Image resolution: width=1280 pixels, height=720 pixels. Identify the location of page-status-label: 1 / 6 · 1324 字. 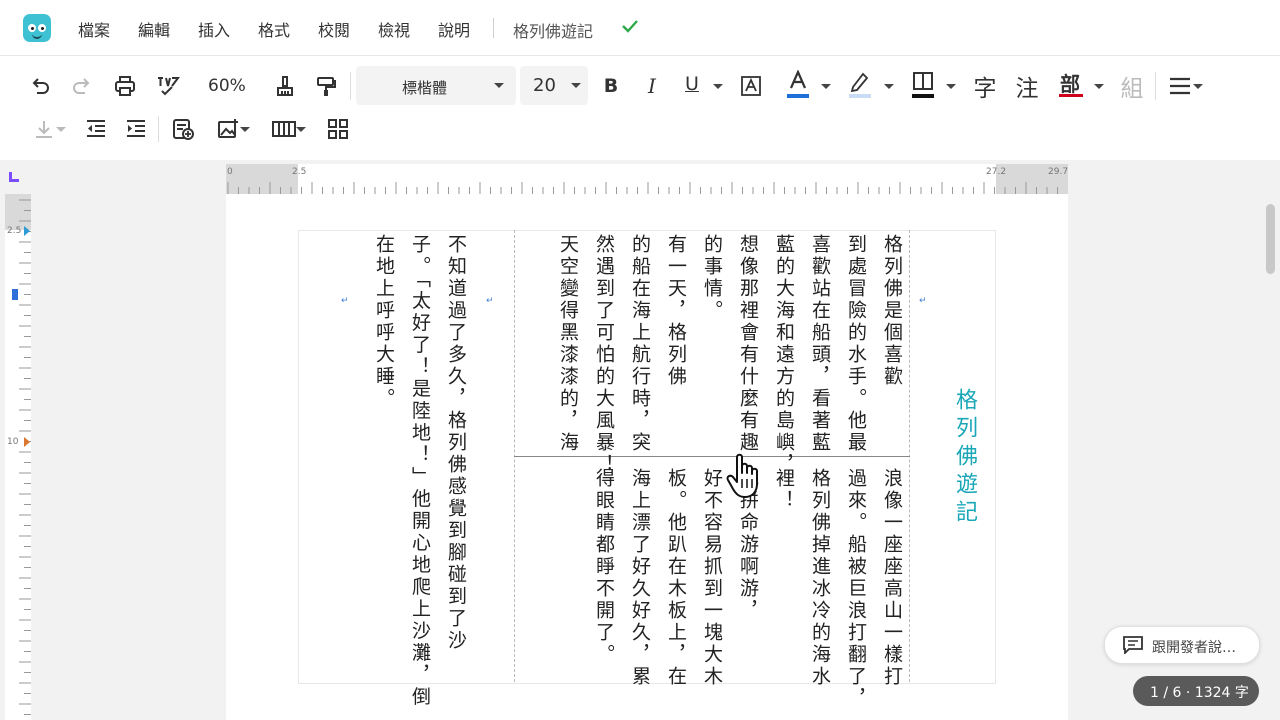
(1199, 693).